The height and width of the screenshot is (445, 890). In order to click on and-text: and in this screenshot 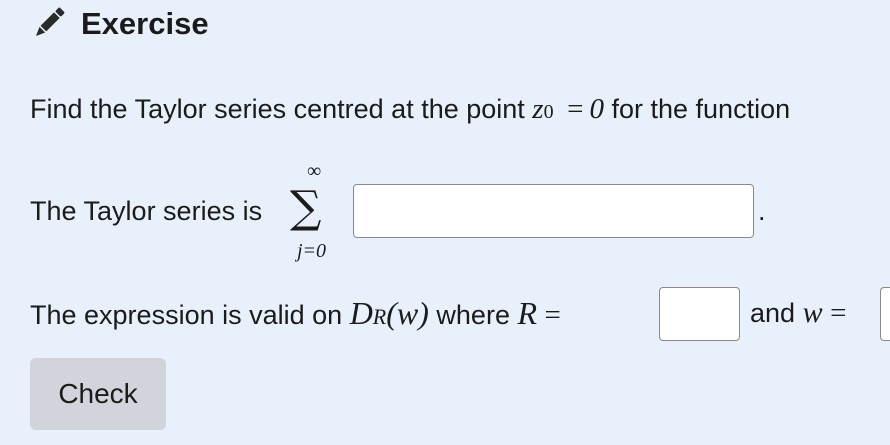, I will do `click(773, 313)`.